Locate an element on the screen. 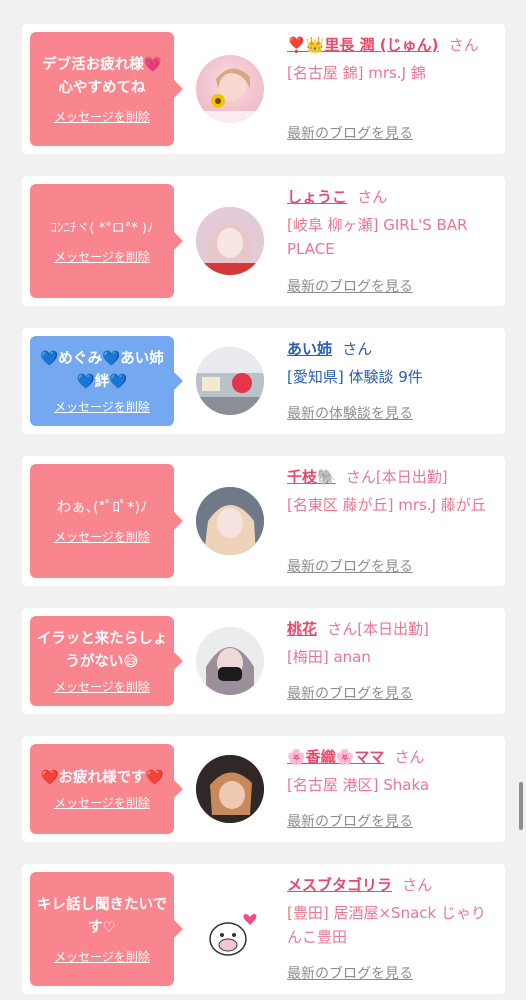 This screenshot has height=1000, width=526. message-bubble: イラッと来たらしょうがない😅 メッセージを削除 is located at coordinates (106, 661).